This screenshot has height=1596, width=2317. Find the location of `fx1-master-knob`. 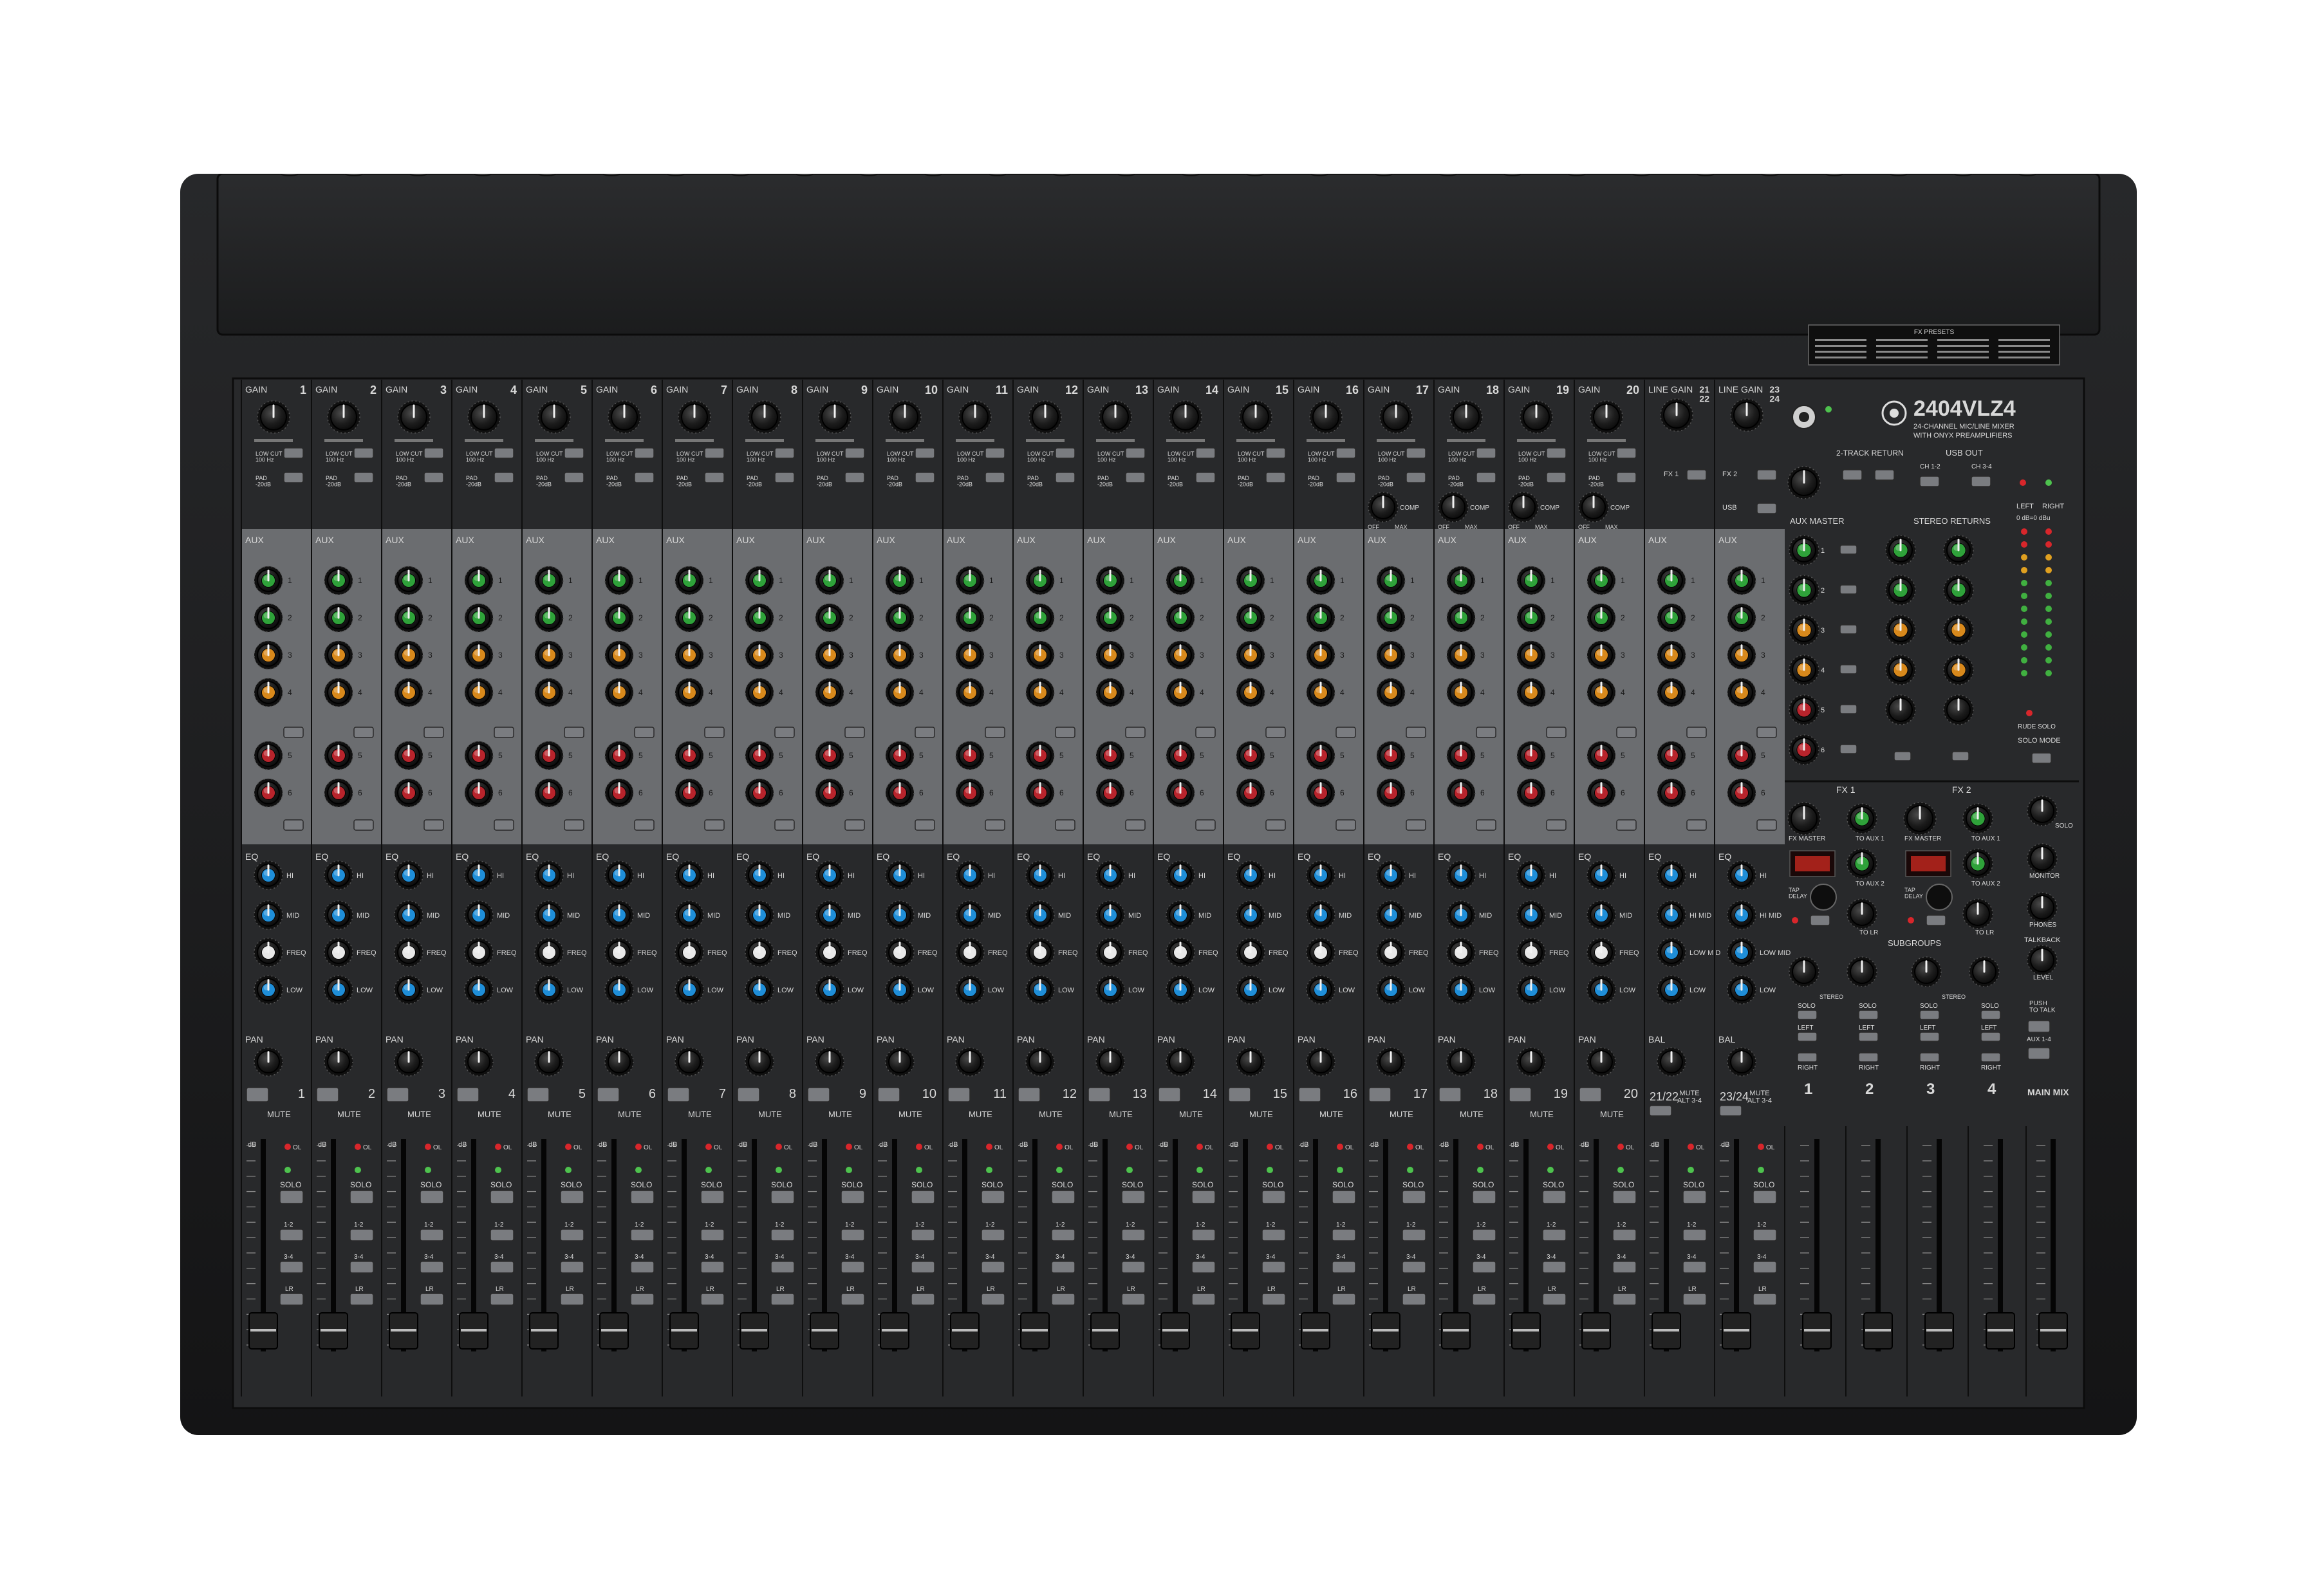

fx1-master-knob is located at coordinates (1804, 818).